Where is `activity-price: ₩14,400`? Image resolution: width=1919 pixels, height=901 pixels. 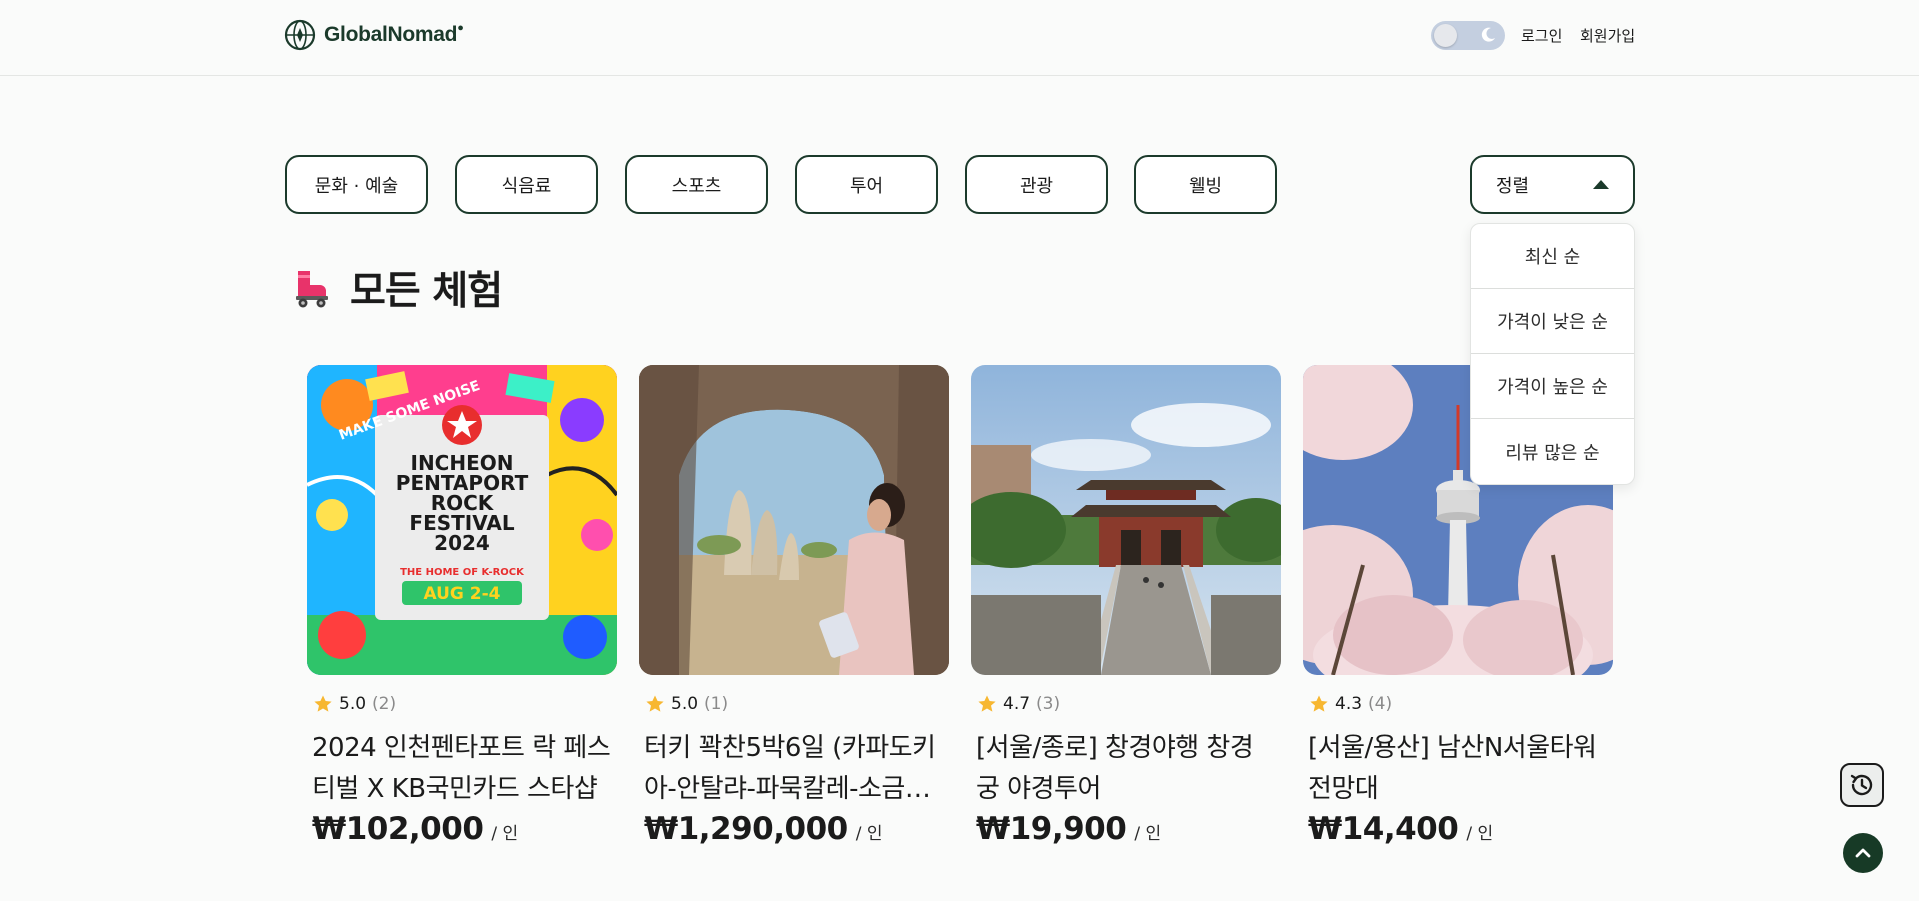
activity-price: ₩14,400 is located at coordinates (1383, 829).